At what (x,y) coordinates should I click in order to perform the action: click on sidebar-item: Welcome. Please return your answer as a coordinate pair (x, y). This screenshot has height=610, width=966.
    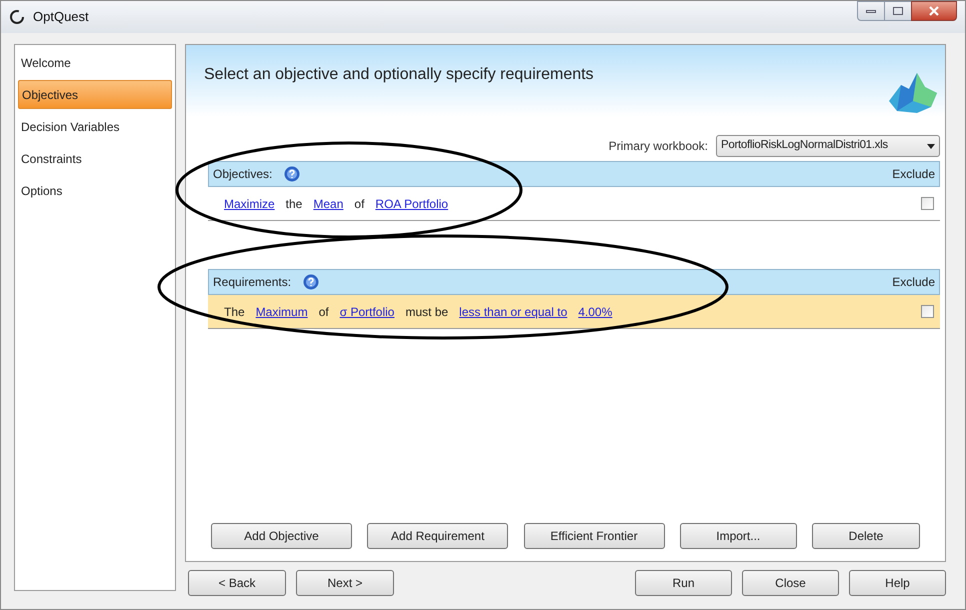
    Looking at the image, I should click on (95, 62).